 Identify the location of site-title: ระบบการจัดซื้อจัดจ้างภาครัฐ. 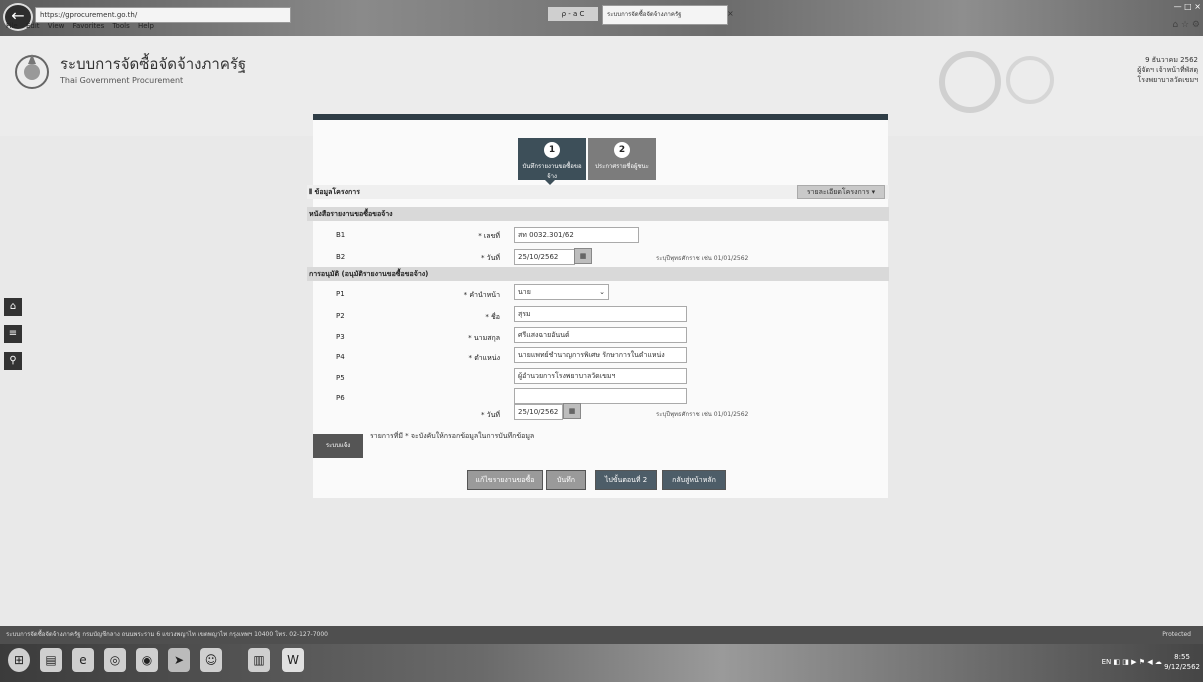
(153, 64).